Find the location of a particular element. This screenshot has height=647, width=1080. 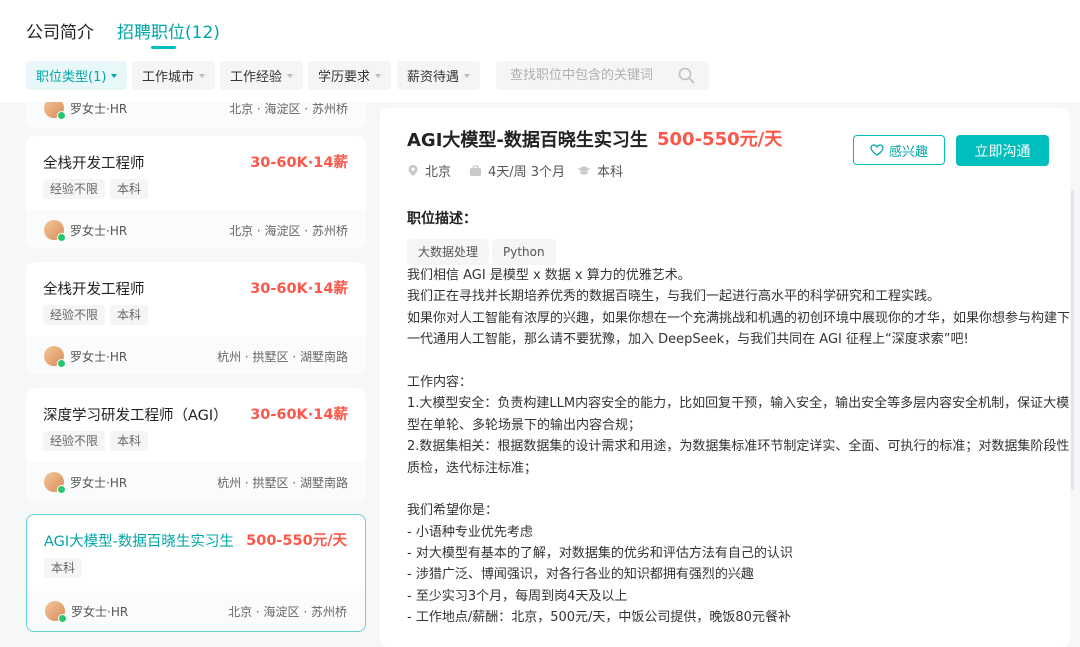

job-schedule: 4天/周 3个月 is located at coordinates (517, 170).